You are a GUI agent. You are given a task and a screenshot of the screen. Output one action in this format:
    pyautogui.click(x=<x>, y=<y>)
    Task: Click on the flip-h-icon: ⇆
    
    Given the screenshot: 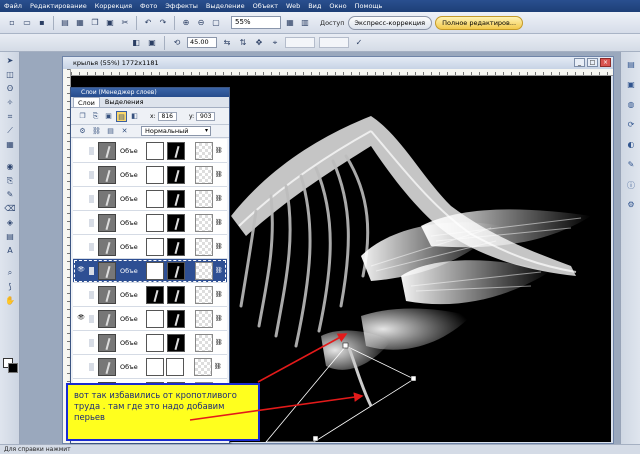 What is the action you would take?
    pyautogui.click(x=227, y=43)
    